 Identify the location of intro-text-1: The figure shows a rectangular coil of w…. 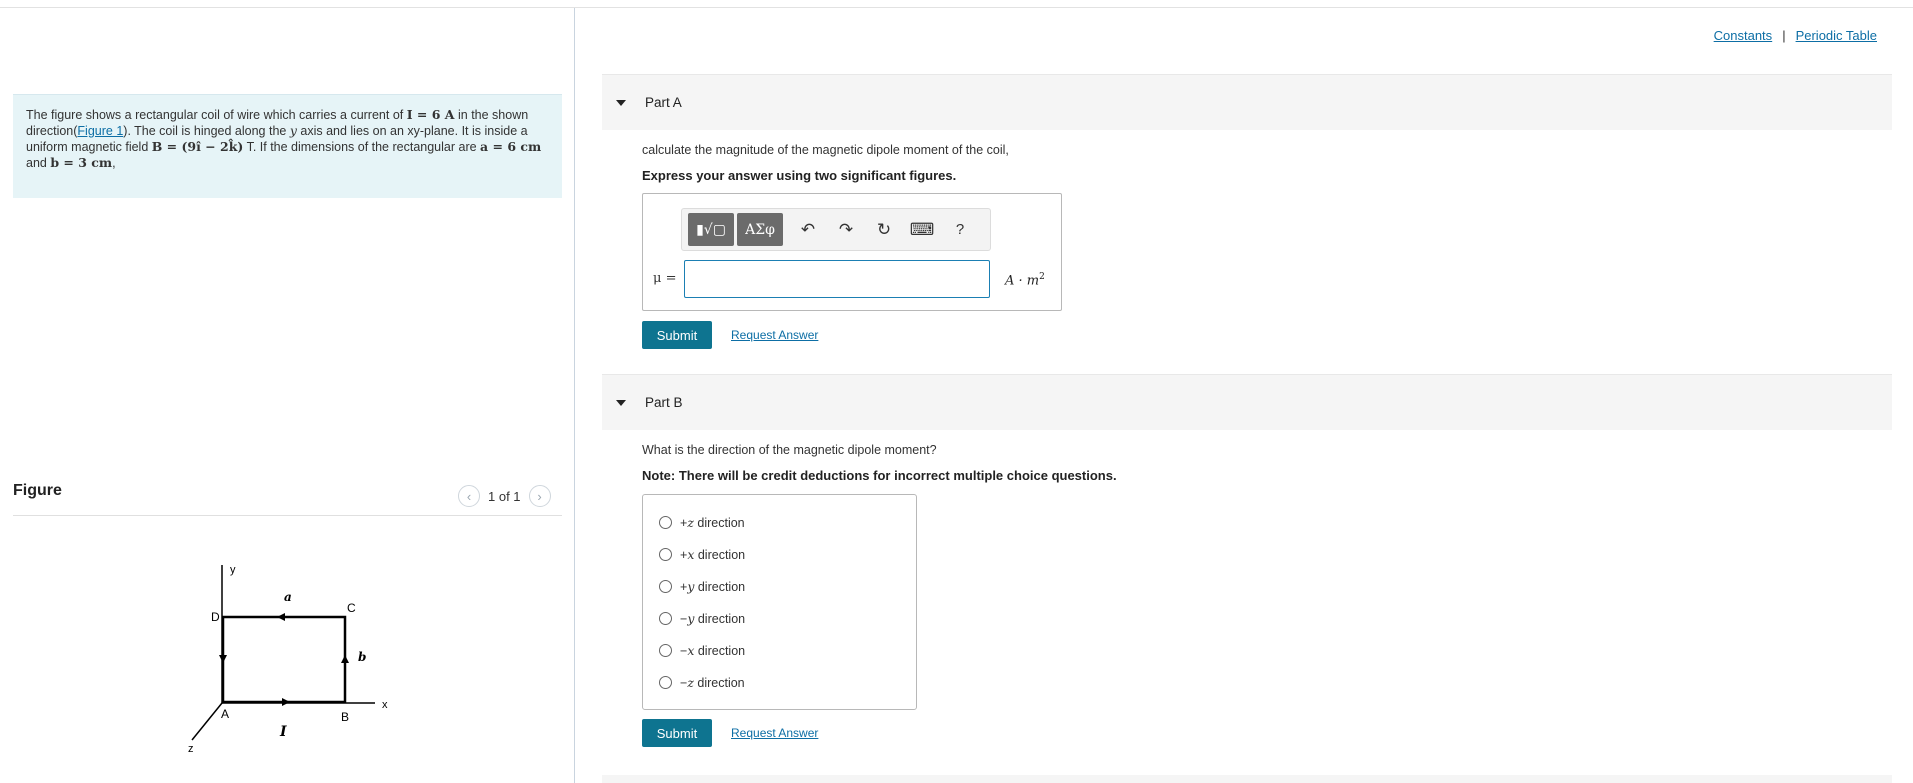
(216, 115).